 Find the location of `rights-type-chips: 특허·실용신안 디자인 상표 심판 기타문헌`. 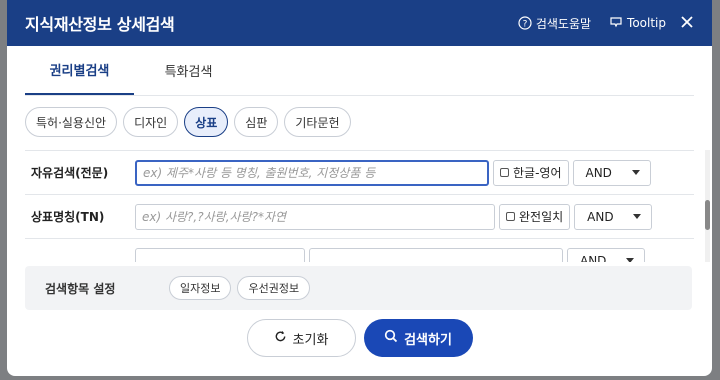

rights-type-chips: 특허·실용신안 디자인 상표 심판 기타문헌 is located at coordinates (359, 116).